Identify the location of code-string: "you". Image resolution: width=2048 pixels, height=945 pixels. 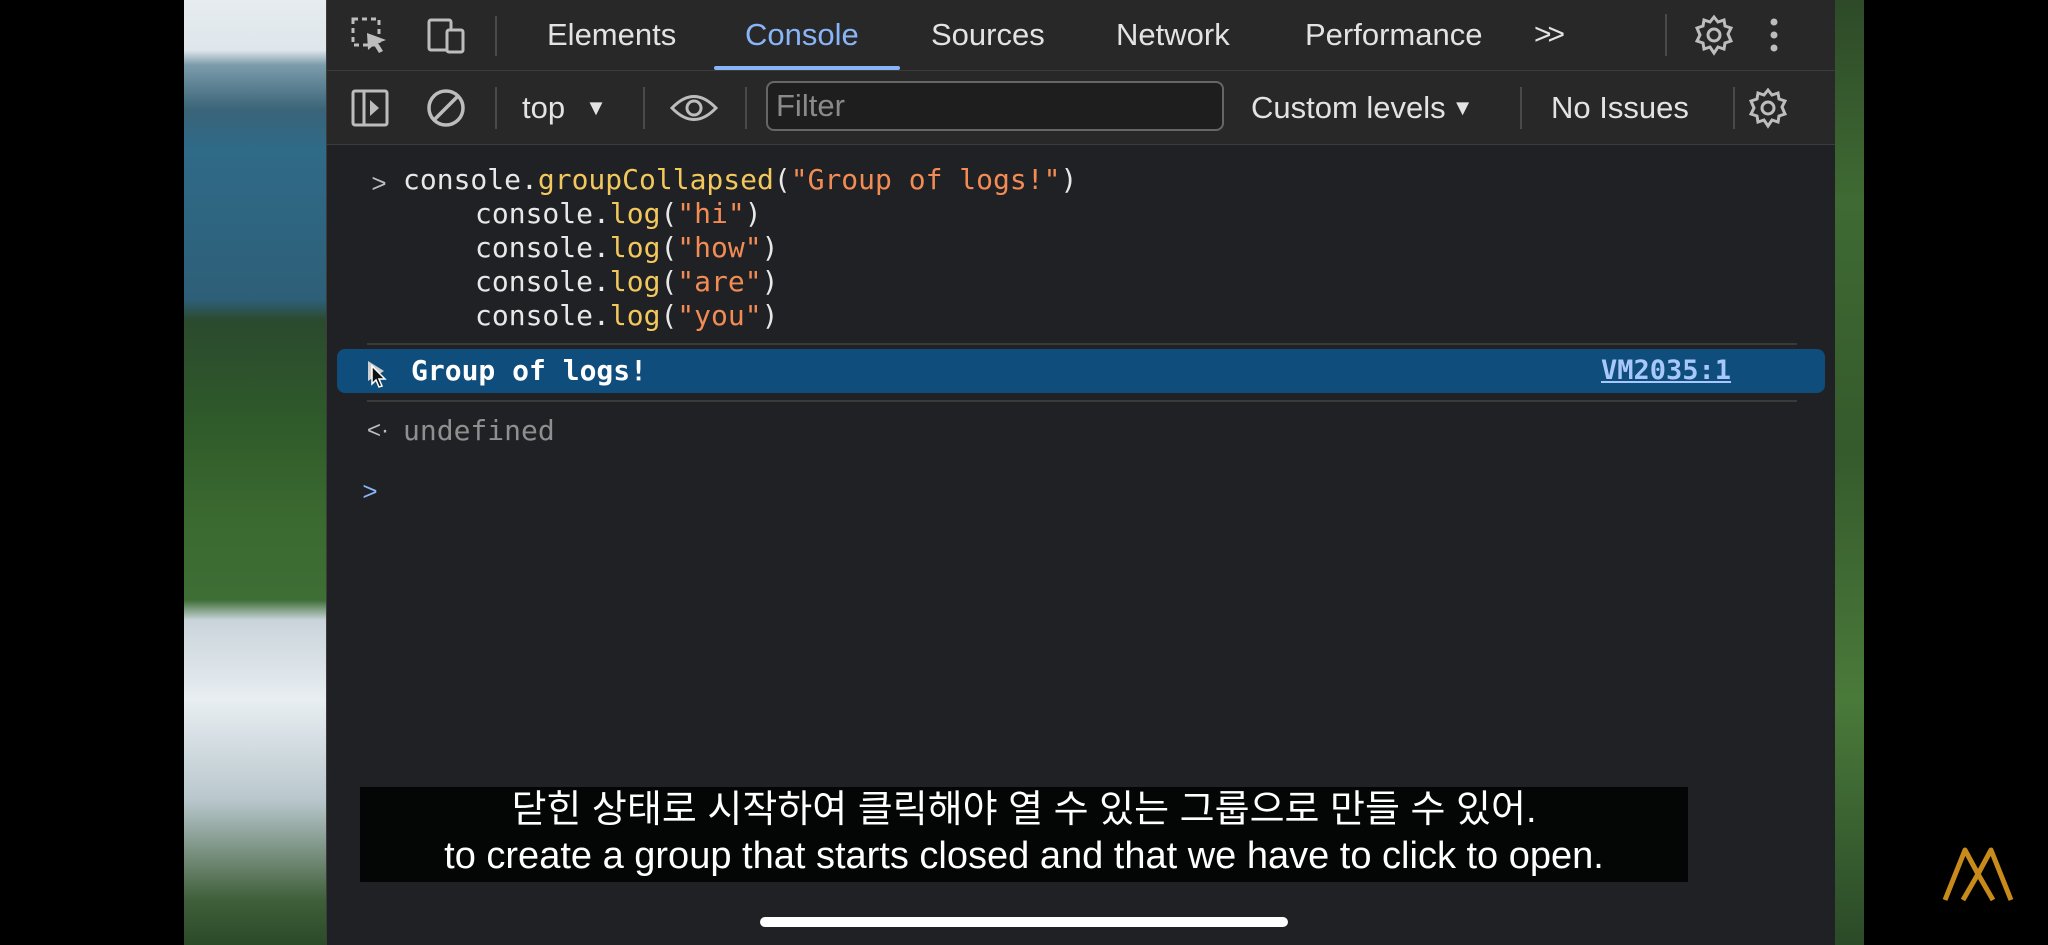
(719, 315).